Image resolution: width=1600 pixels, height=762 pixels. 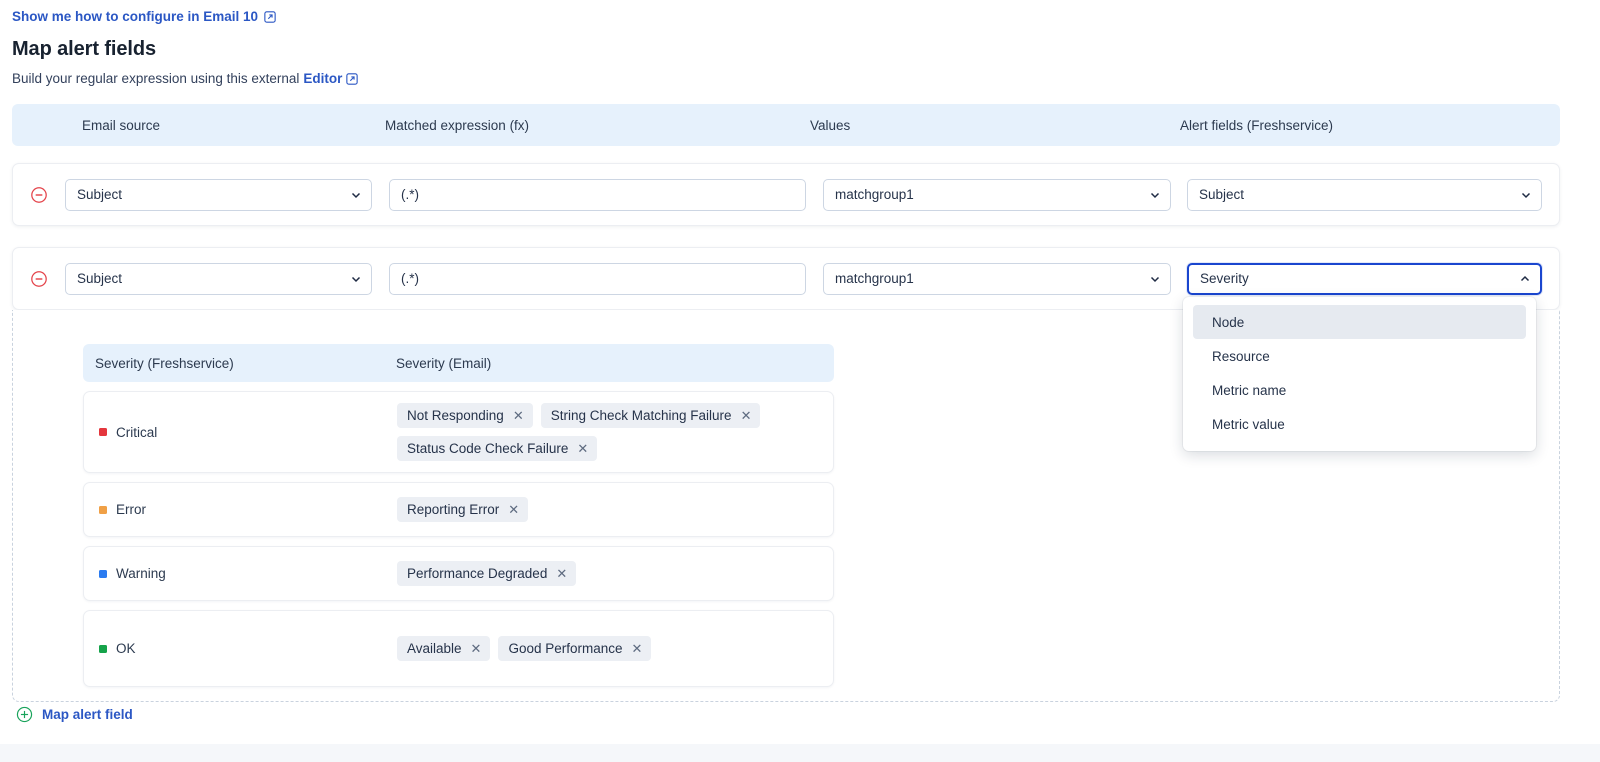 What do you see at coordinates (457, 125) in the screenshot?
I see `column-header-matched-expression: Matched expression (fx)` at bounding box center [457, 125].